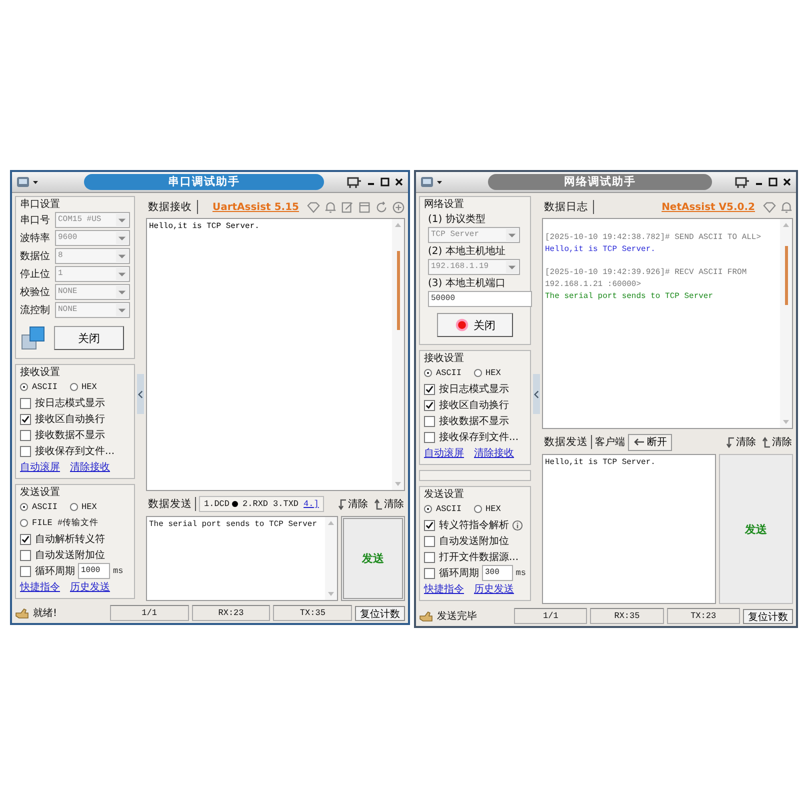 Image resolution: width=800 pixels, height=800 pixels. What do you see at coordinates (381, 207) in the screenshot?
I see `refresh-icon` at bounding box center [381, 207].